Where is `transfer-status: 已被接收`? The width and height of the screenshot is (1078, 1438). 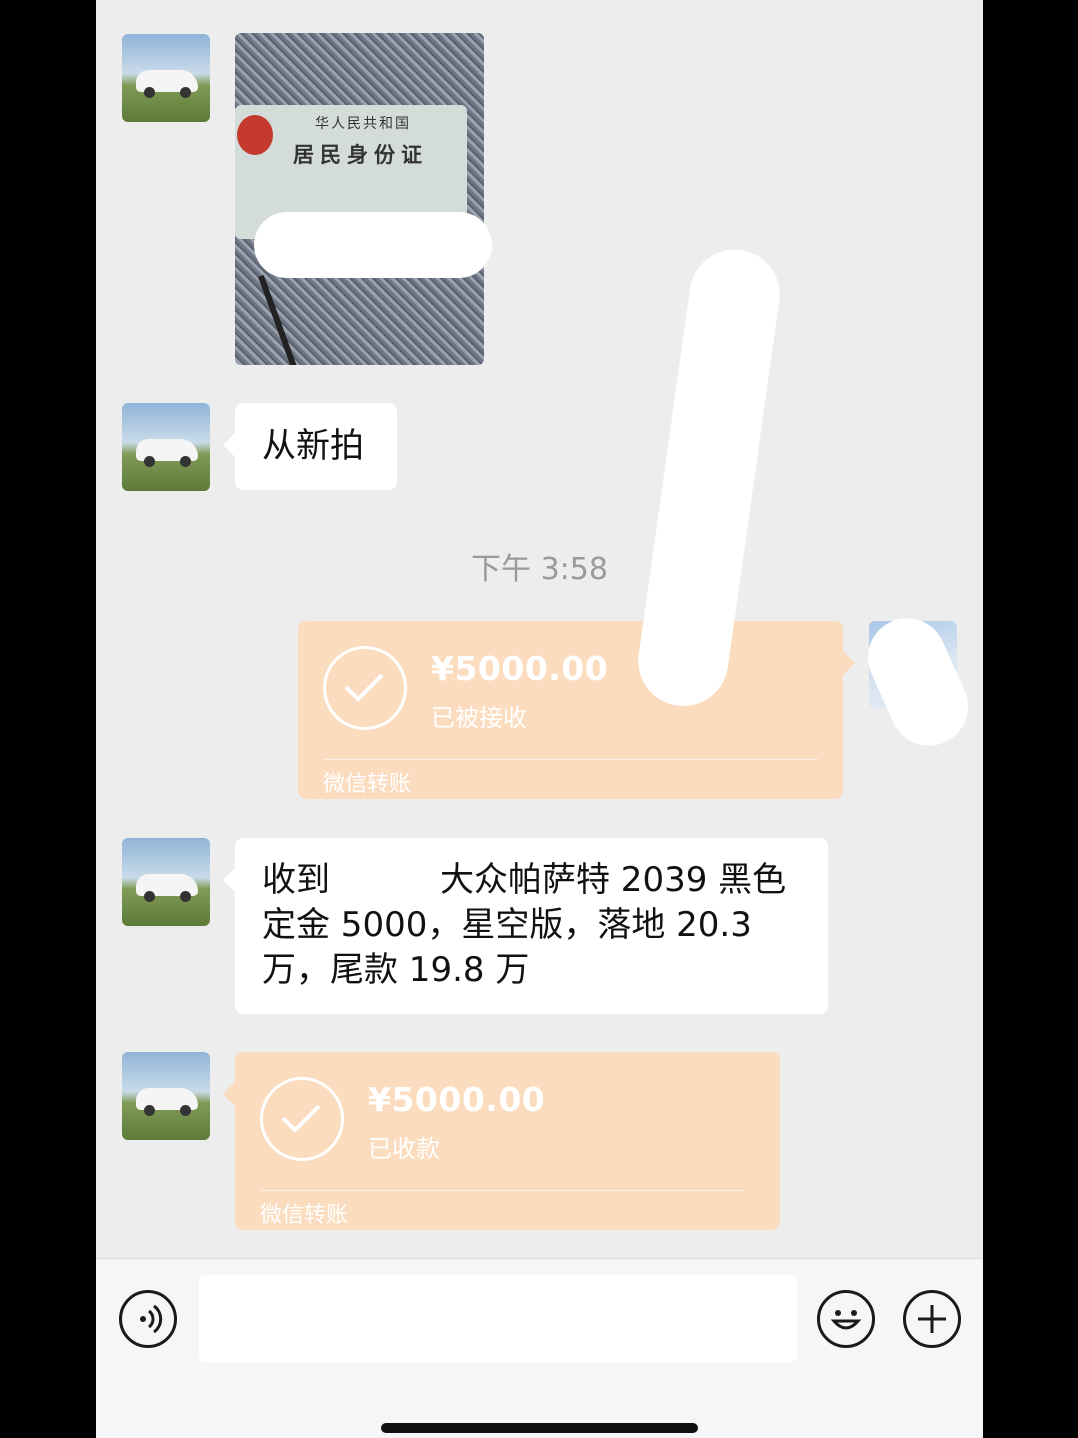 transfer-status: 已被接收 is located at coordinates (479, 718).